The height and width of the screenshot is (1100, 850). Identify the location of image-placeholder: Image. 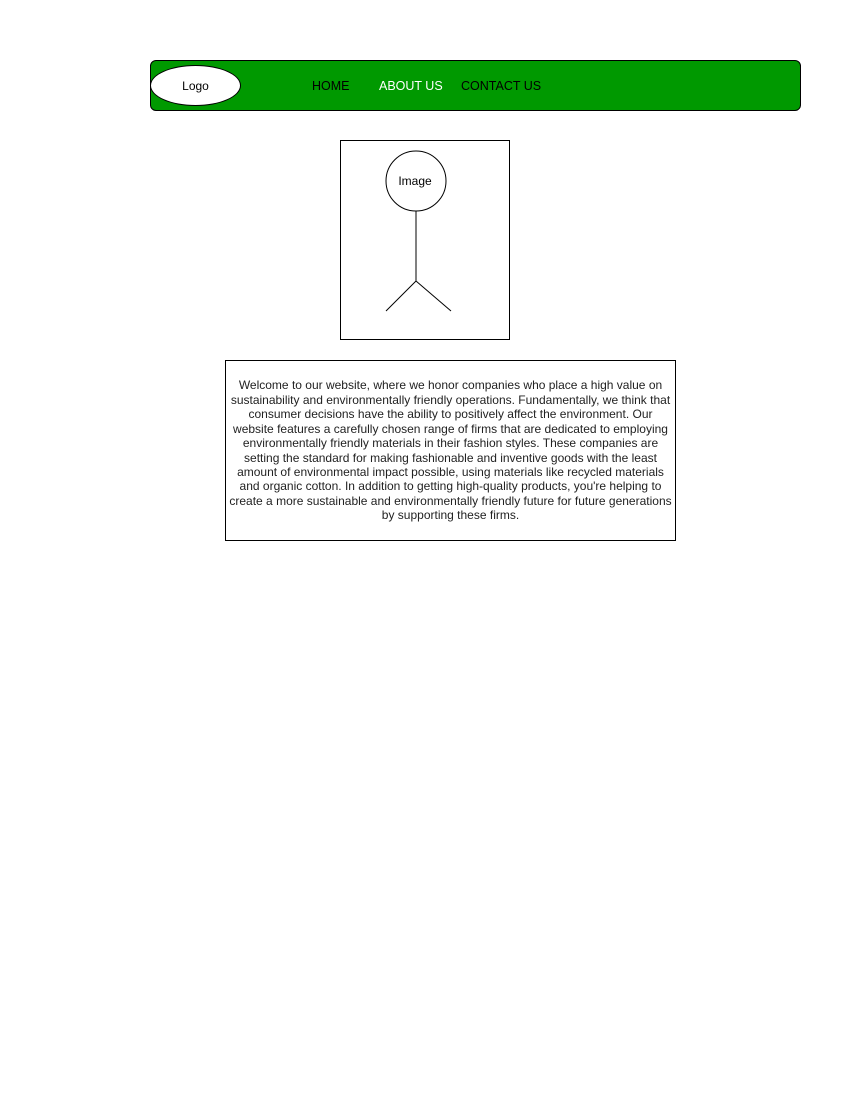
(425, 240).